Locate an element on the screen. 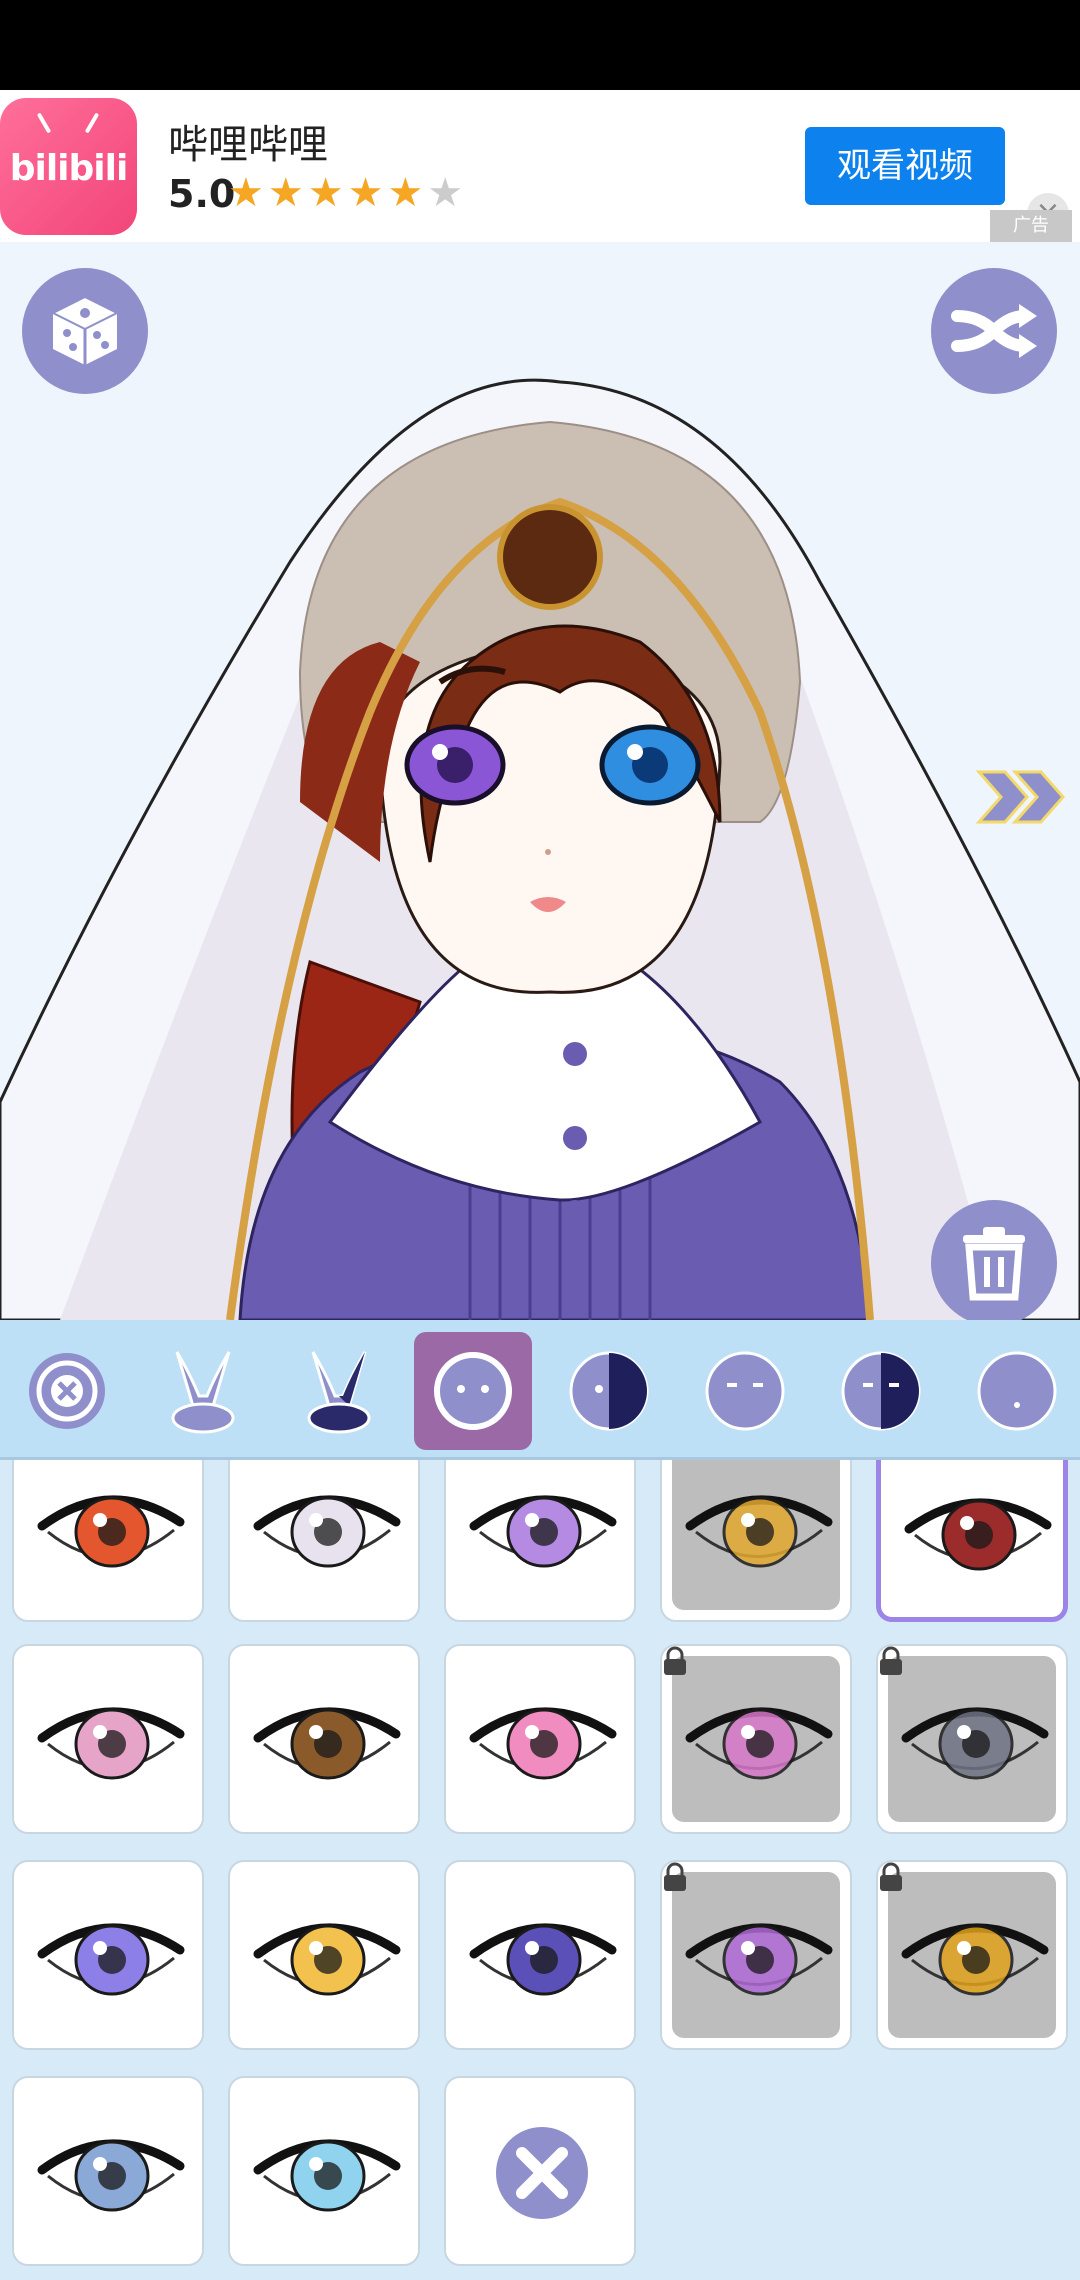 The image size is (1080, 2280). tab-bunny-ears is located at coordinates (203, 1391).